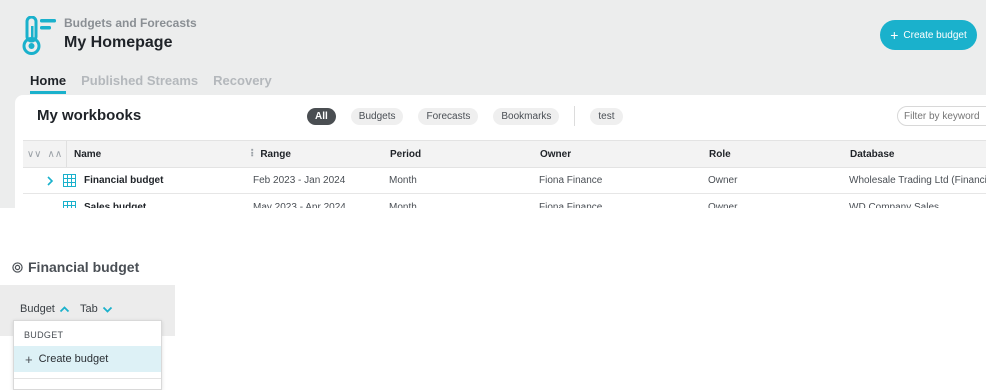 This screenshot has width=986, height=390. I want to click on chevron-down-icon, so click(107, 309).